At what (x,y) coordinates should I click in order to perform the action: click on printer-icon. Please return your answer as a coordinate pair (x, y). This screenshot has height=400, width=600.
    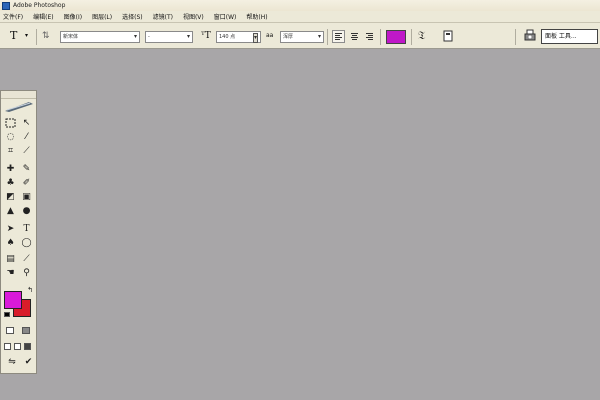
    Looking at the image, I should click on (530, 36).